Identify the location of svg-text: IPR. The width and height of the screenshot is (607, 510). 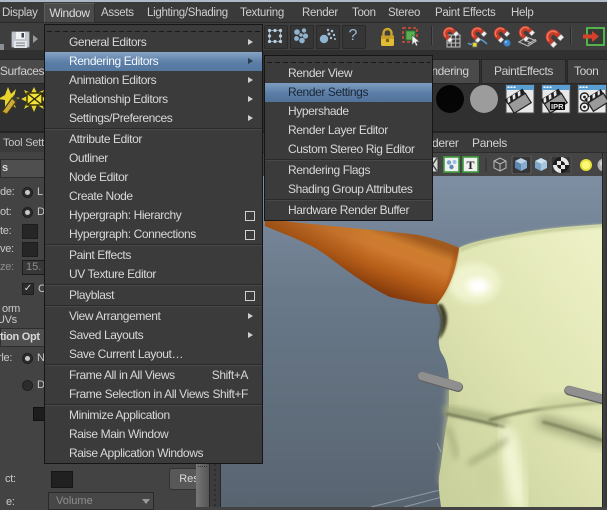
(557, 106).